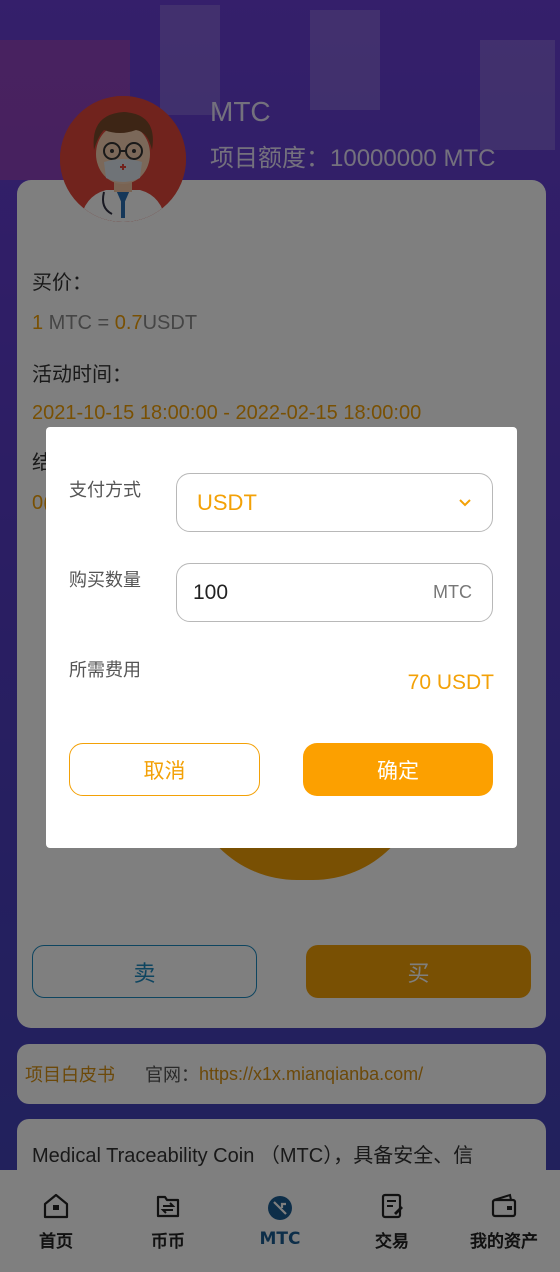  What do you see at coordinates (227, 502) in the screenshot?
I see `payment-method-value: USDT` at bounding box center [227, 502].